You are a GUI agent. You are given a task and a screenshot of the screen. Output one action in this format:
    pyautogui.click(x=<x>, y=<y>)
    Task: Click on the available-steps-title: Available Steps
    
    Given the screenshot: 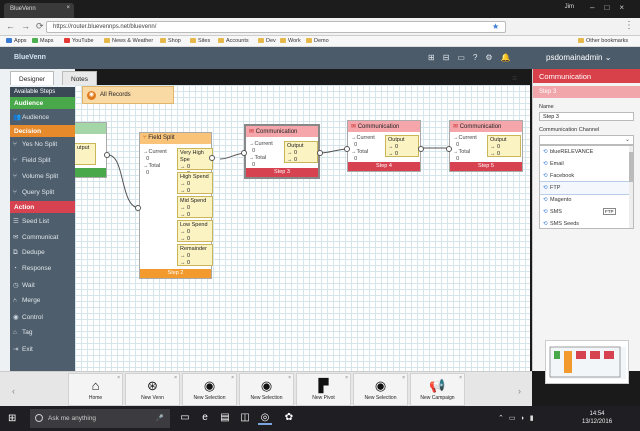 What is the action you would take?
    pyautogui.click(x=42, y=92)
    